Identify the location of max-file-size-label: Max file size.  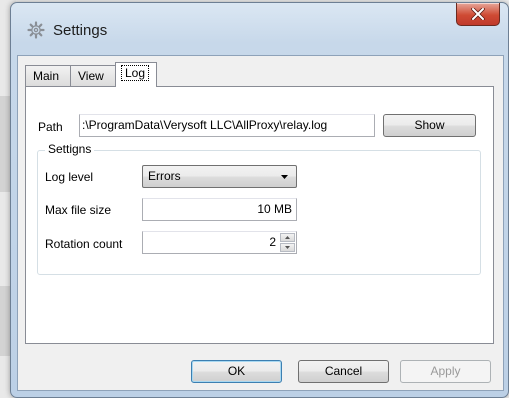
(78, 210).